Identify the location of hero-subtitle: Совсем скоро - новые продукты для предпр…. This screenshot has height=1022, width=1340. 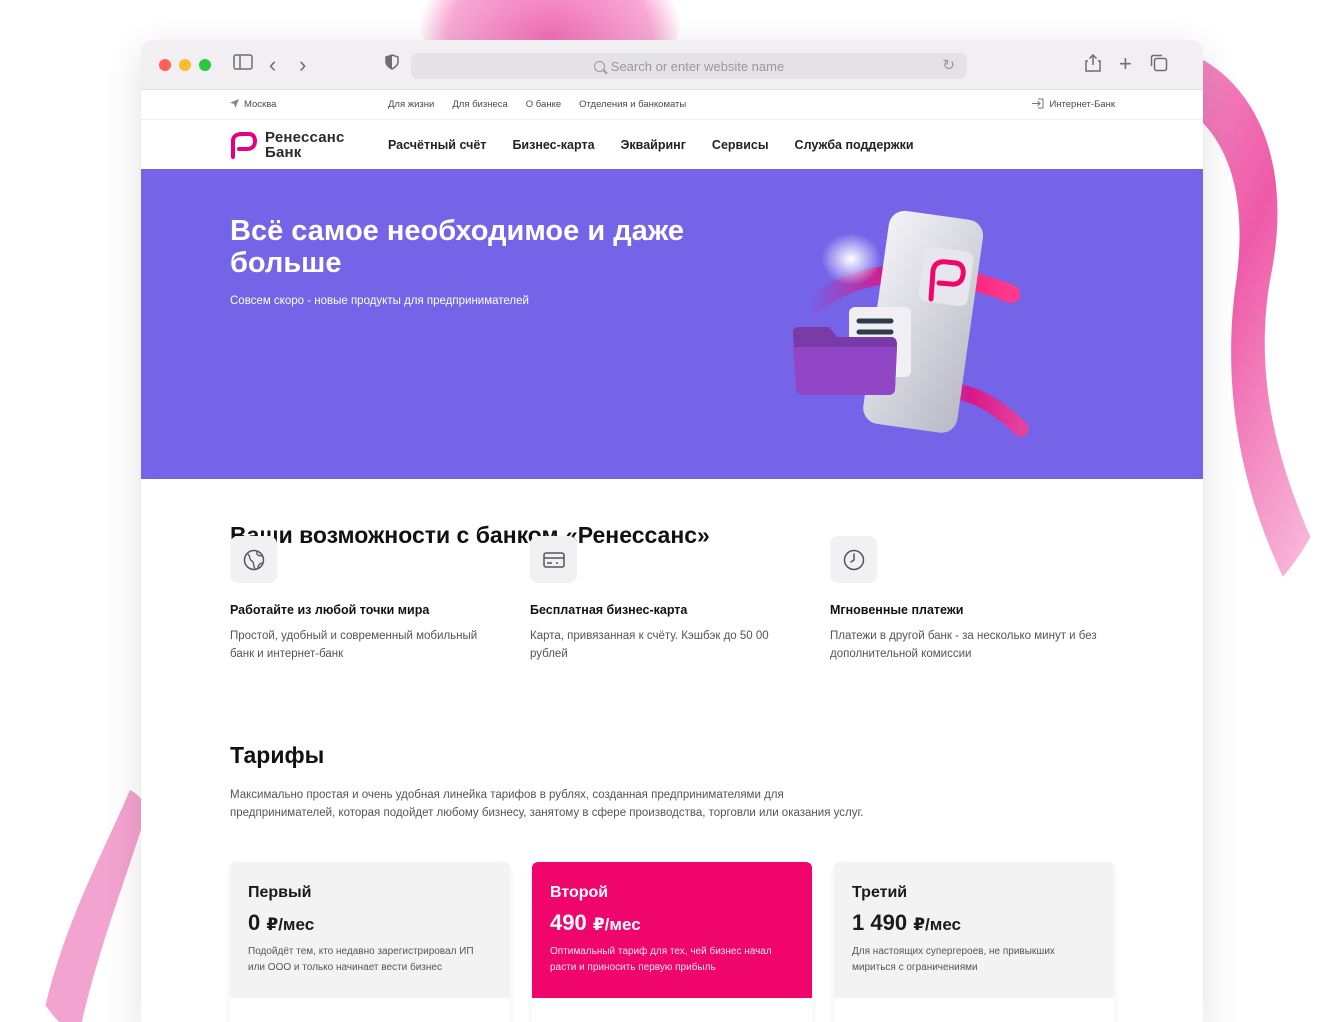
(379, 301).